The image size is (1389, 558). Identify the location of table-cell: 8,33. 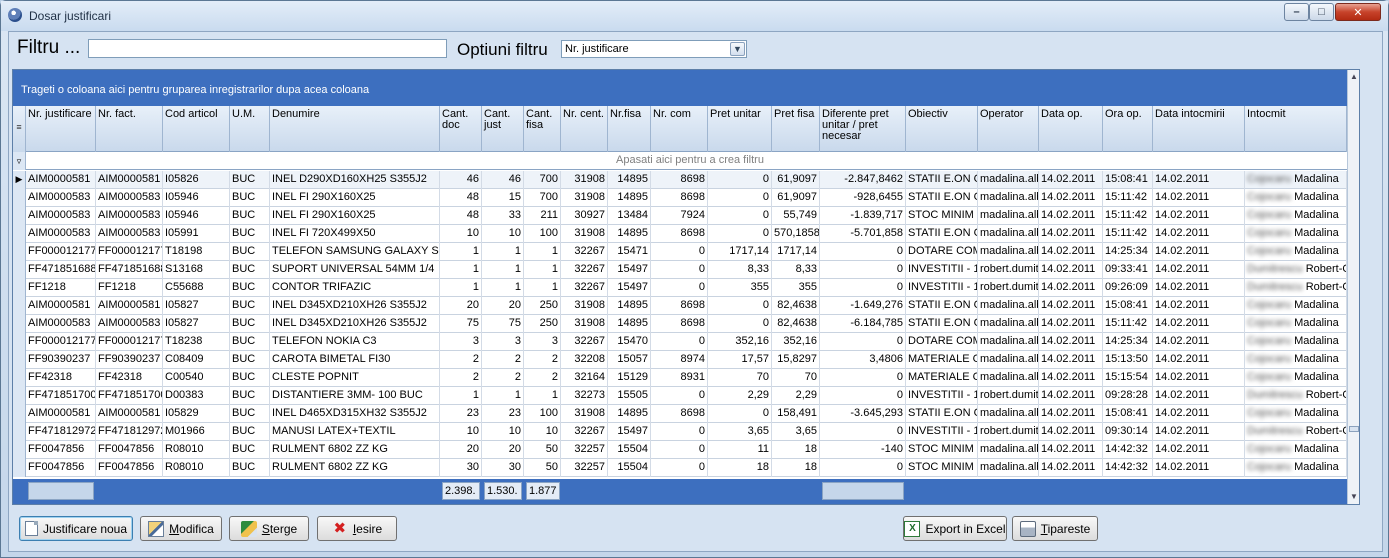
(796, 270).